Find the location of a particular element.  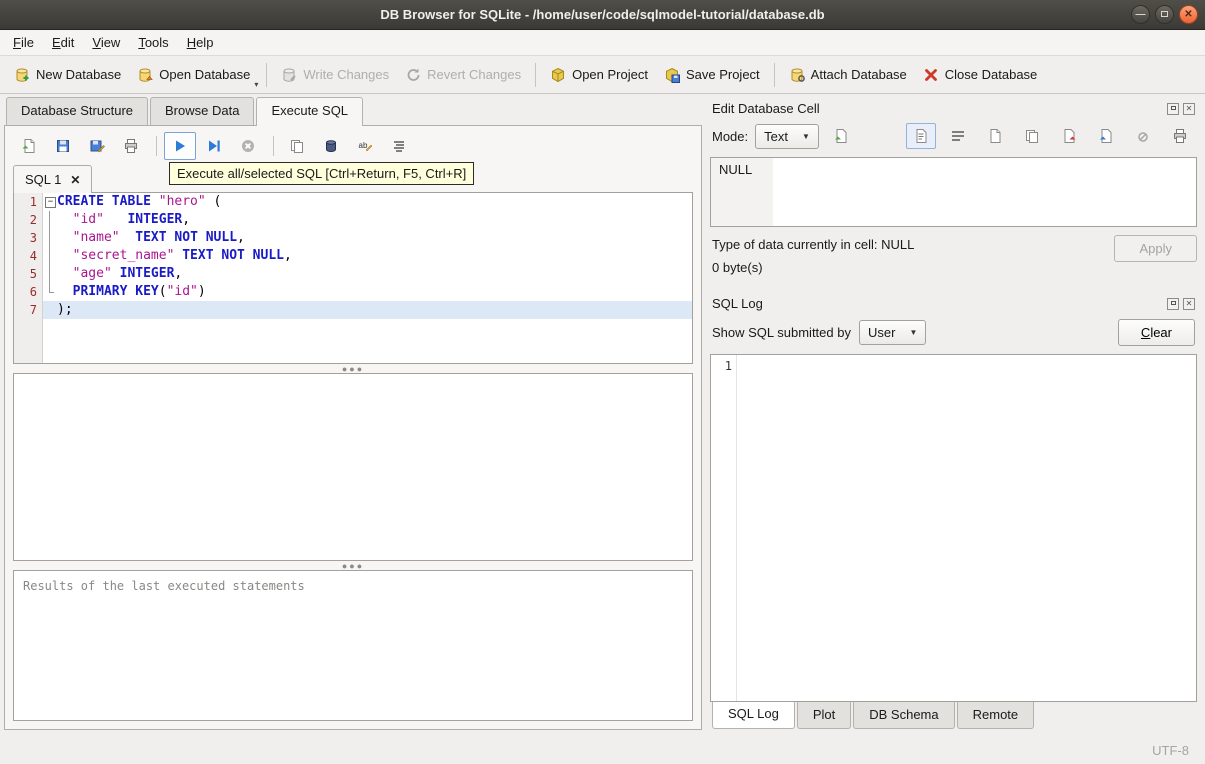

menu-view: View is located at coordinates (106, 42).